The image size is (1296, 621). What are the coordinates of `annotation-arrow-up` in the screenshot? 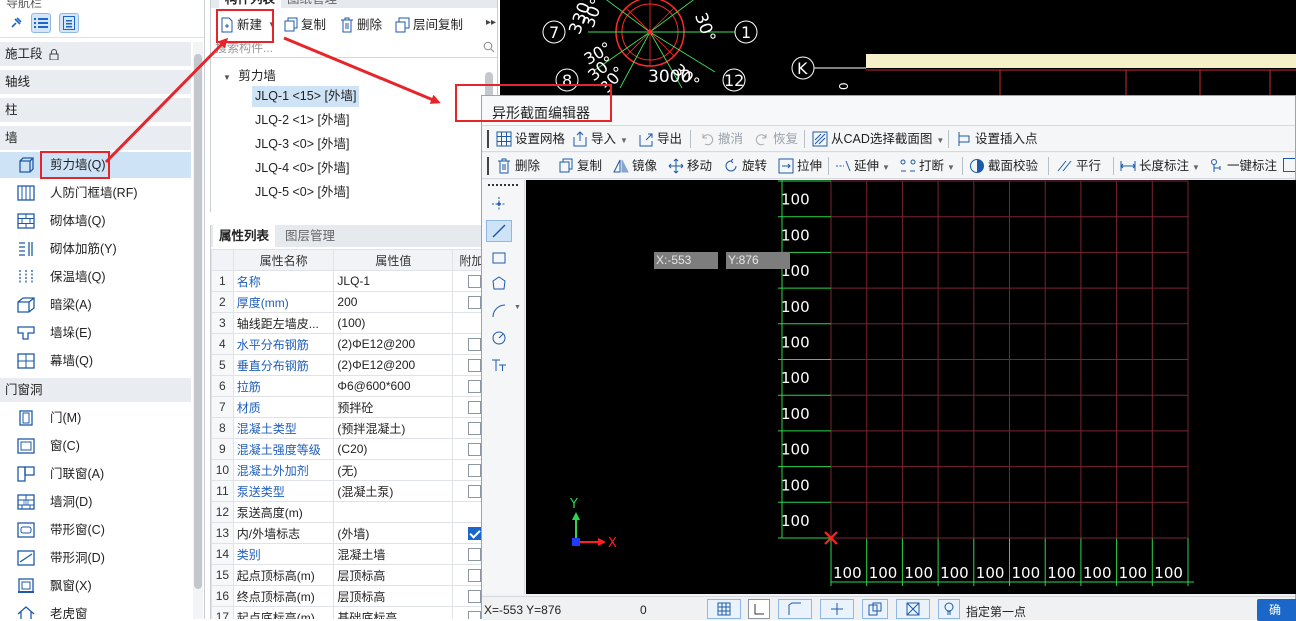 It's located at (166, 100).